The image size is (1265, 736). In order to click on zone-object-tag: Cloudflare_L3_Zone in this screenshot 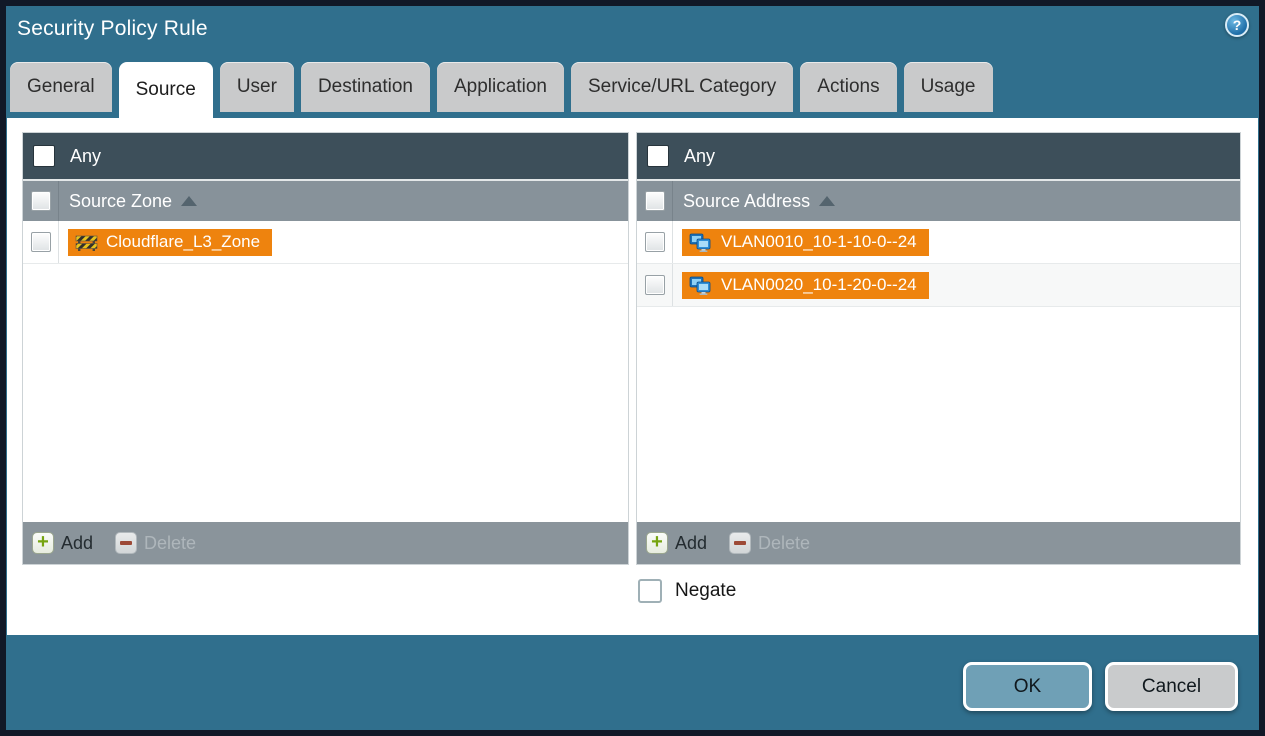, I will do `click(170, 242)`.